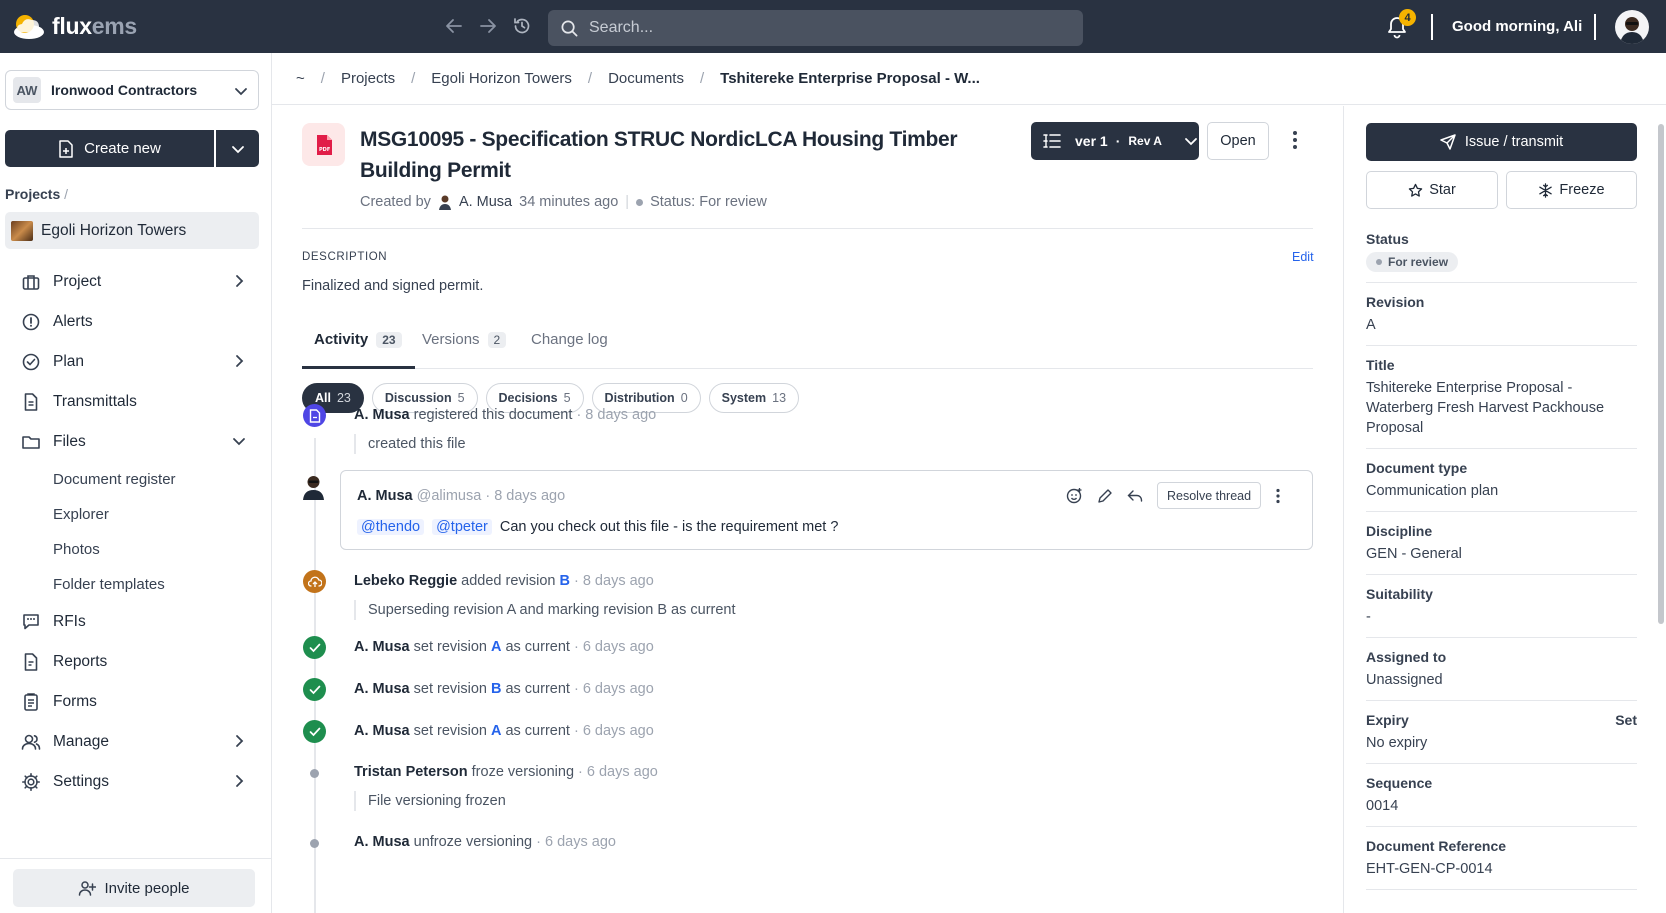  What do you see at coordinates (391, 527) in the screenshot?
I see `mention: @thendo` at bounding box center [391, 527].